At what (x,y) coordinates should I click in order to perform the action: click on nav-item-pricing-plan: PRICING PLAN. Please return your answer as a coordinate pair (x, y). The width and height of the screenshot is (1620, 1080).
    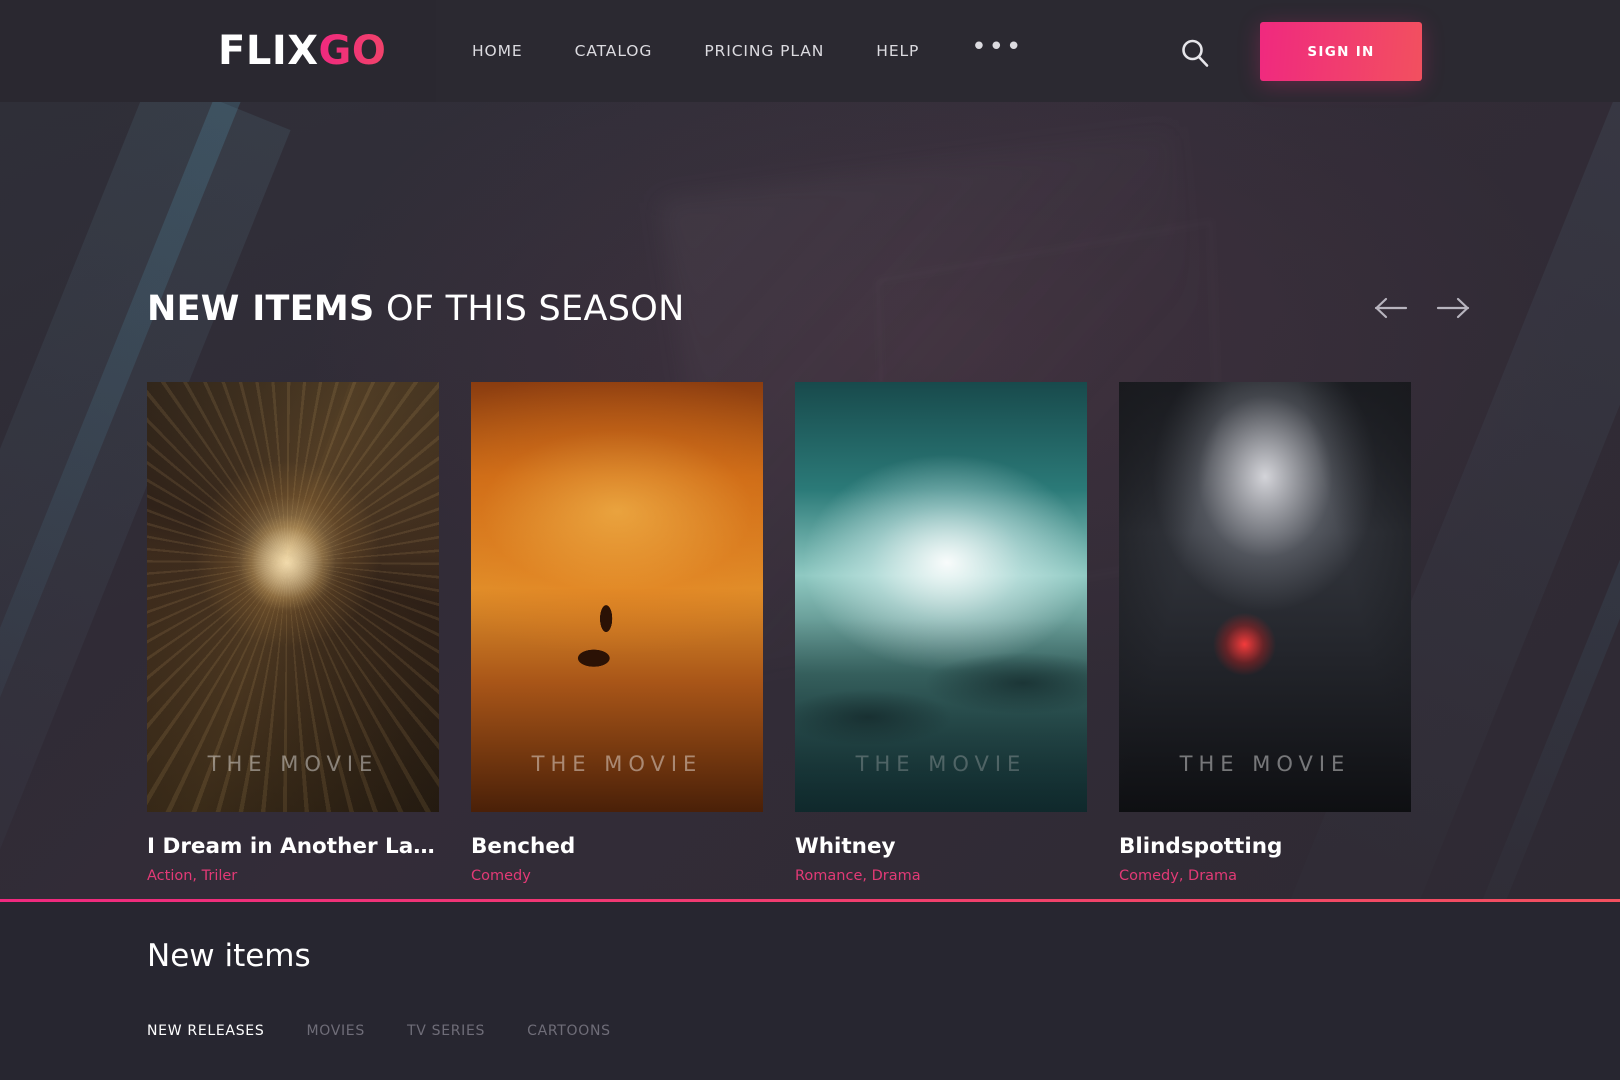
    Looking at the image, I should click on (764, 51).